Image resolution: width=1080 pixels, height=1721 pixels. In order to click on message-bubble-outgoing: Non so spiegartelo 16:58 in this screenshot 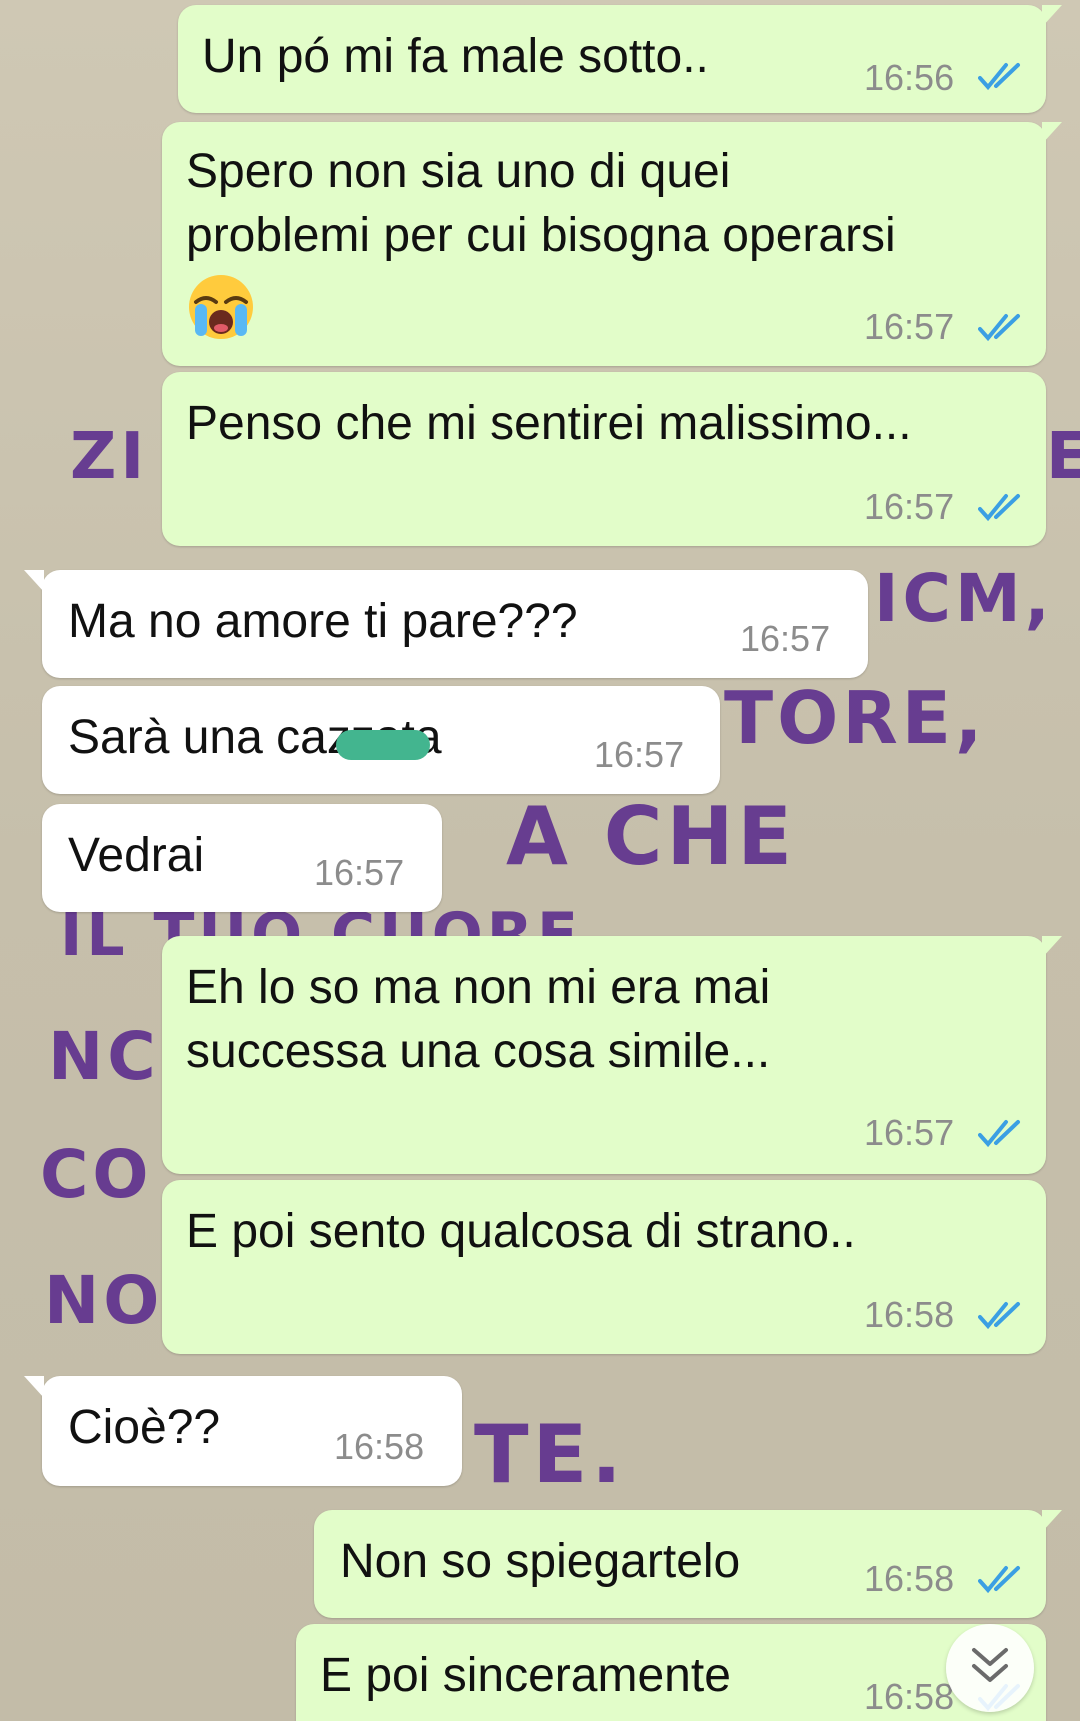, I will do `click(688, 1564)`.